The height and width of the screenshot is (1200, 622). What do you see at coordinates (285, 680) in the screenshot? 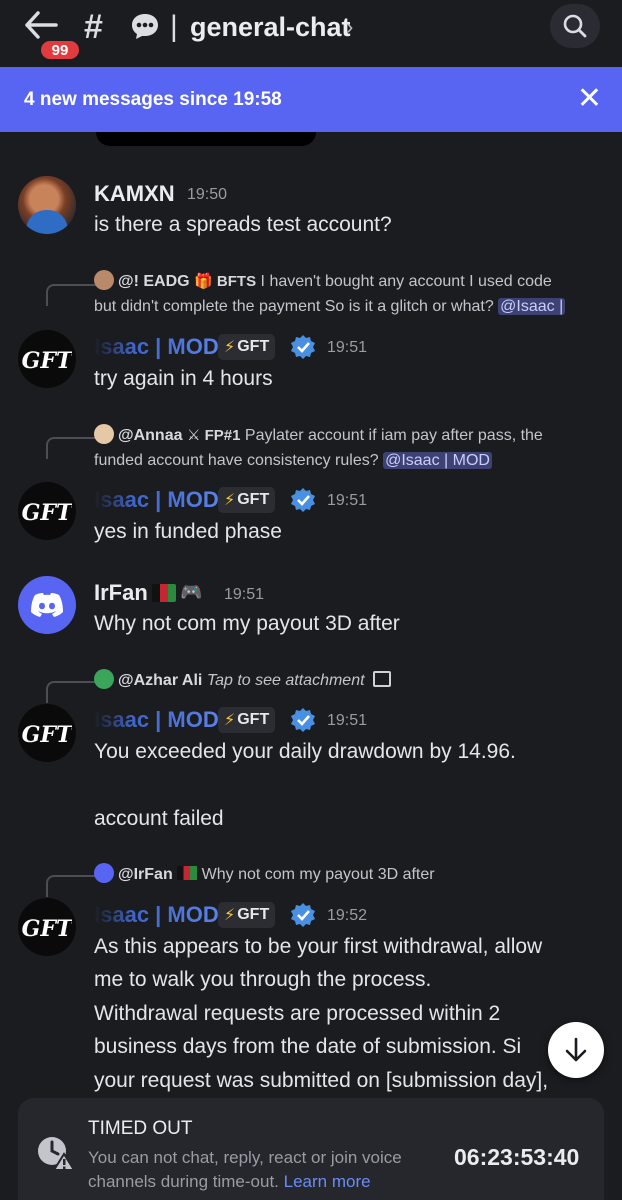
I see `reply-line-1: Tap to see attachment` at bounding box center [285, 680].